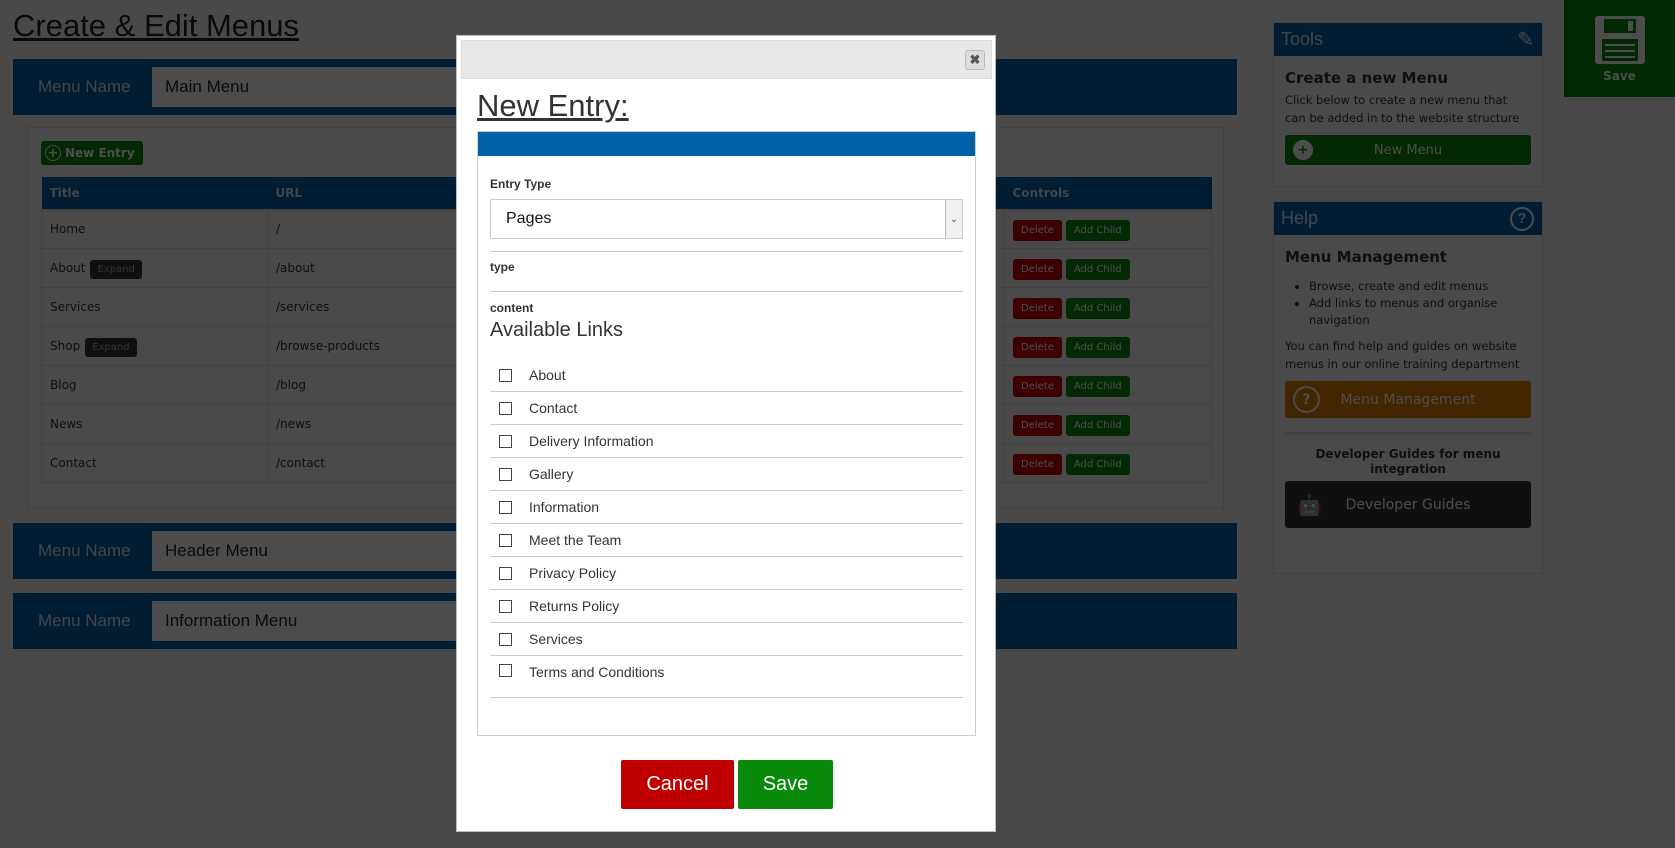  Describe the element at coordinates (154, 193) in the screenshot. I see `col-title: Title` at that location.